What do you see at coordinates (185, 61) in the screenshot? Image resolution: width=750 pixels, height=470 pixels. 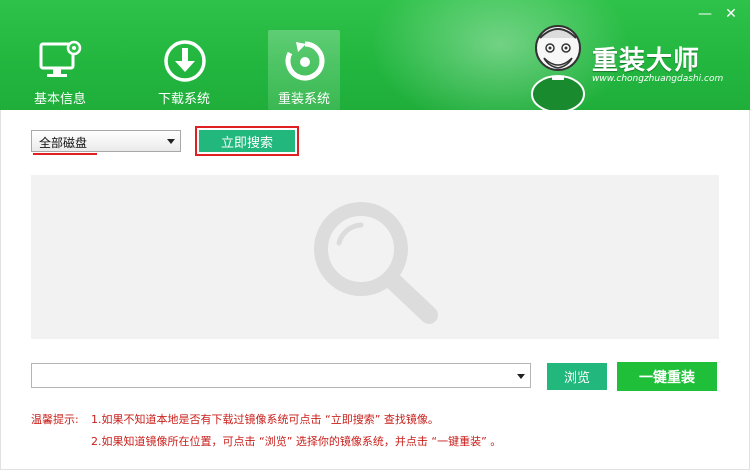 I see `download-arrow-icon` at bounding box center [185, 61].